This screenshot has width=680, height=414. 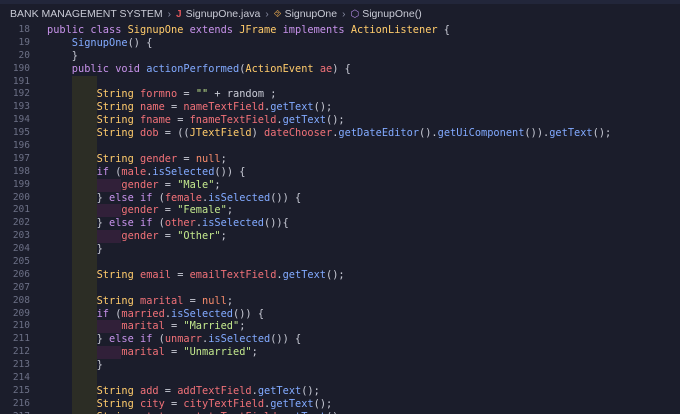 What do you see at coordinates (267, 14) in the screenshot?
I see `chevron-right-icon: ›` at bounding box center [267, 14].